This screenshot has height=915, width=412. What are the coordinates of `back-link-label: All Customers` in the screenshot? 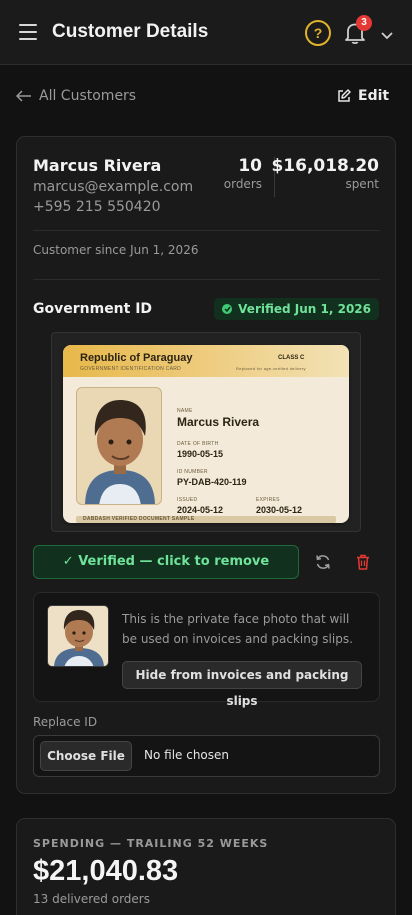 It's located at (88, 96).